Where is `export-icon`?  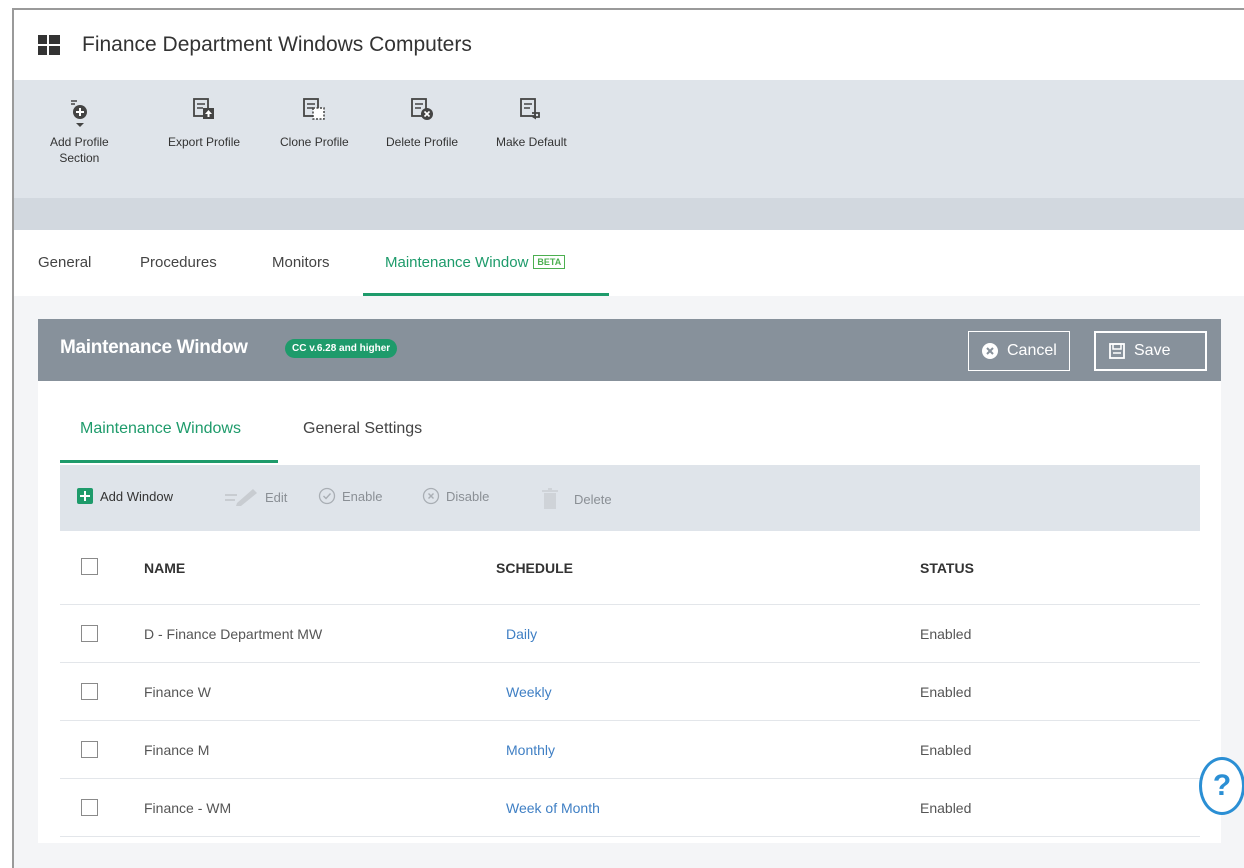
export-icon is located at coordinates (204, 108).